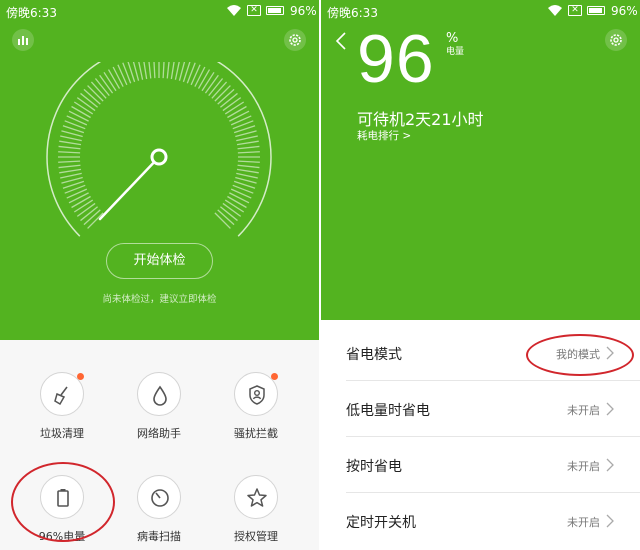 The image size is (640, 550). Describe the element at coordinates (62, 497) in the screenshot. I see `battery-icon` at that location.